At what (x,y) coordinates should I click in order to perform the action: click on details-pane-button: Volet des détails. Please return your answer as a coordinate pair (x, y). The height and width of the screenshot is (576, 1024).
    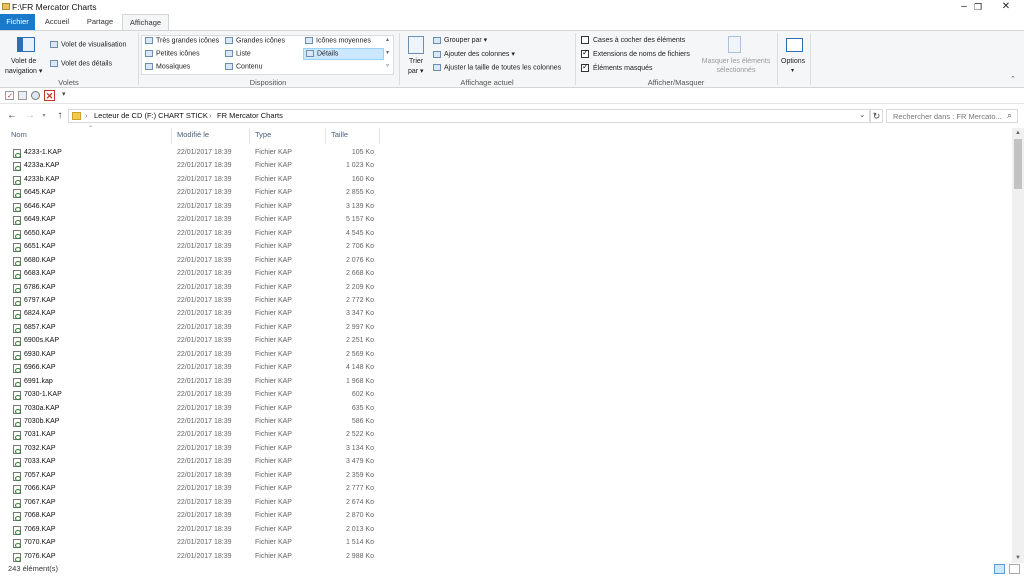
    Looking at the image, I should click on (81, 63).